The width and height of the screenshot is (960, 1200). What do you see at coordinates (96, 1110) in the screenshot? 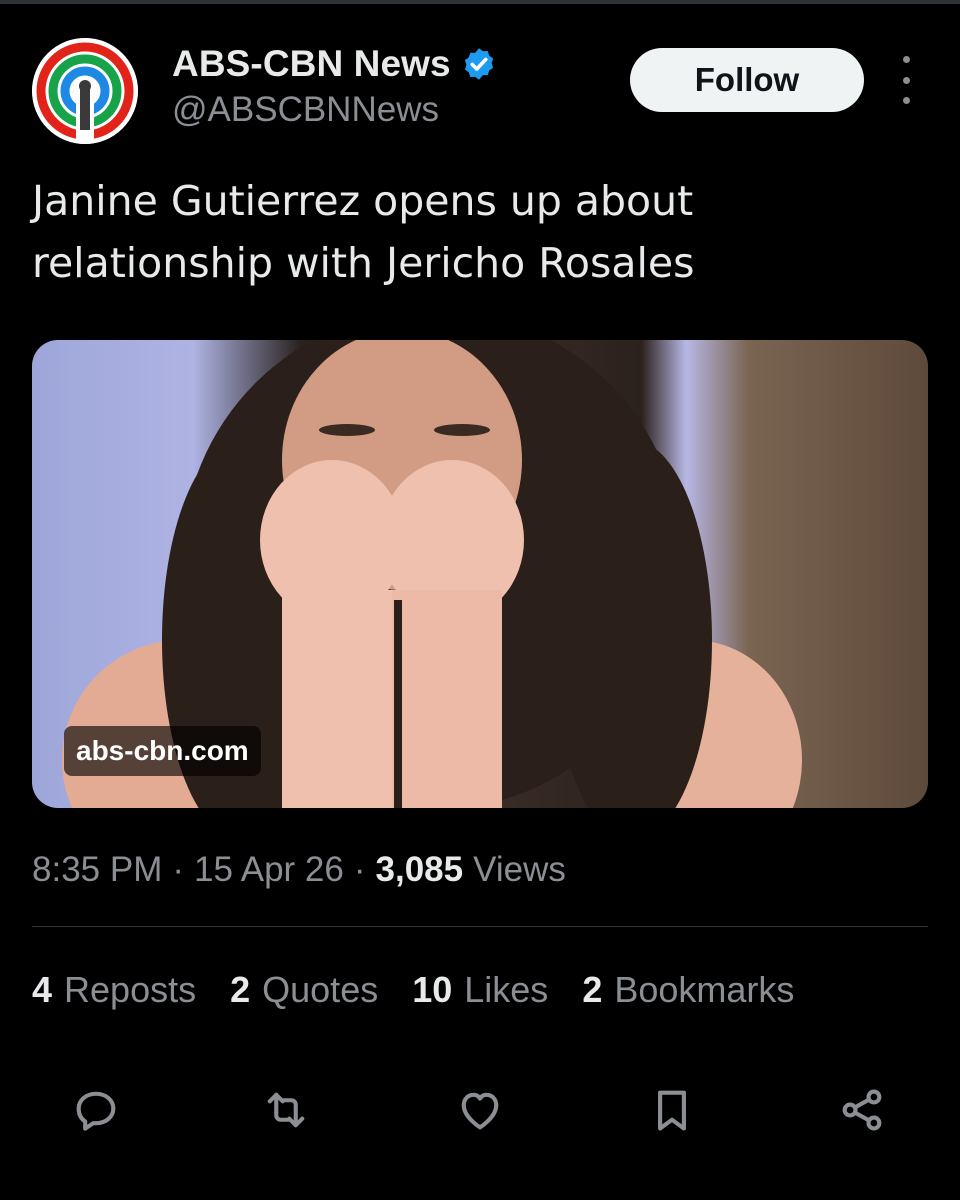
I see `reply-icon` at bounding box center [96, 1110].